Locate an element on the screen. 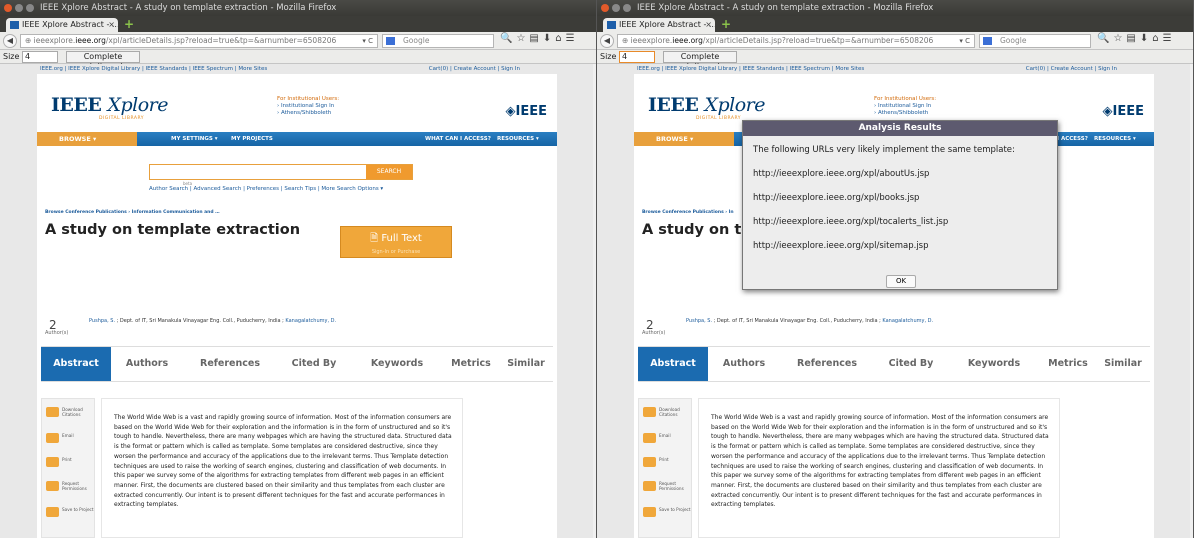 The height and width of the screenshot is (538, 1194). tab-bar-right: IEEE Xplore Abstract - ... × + is located at coordinates (895, 24).